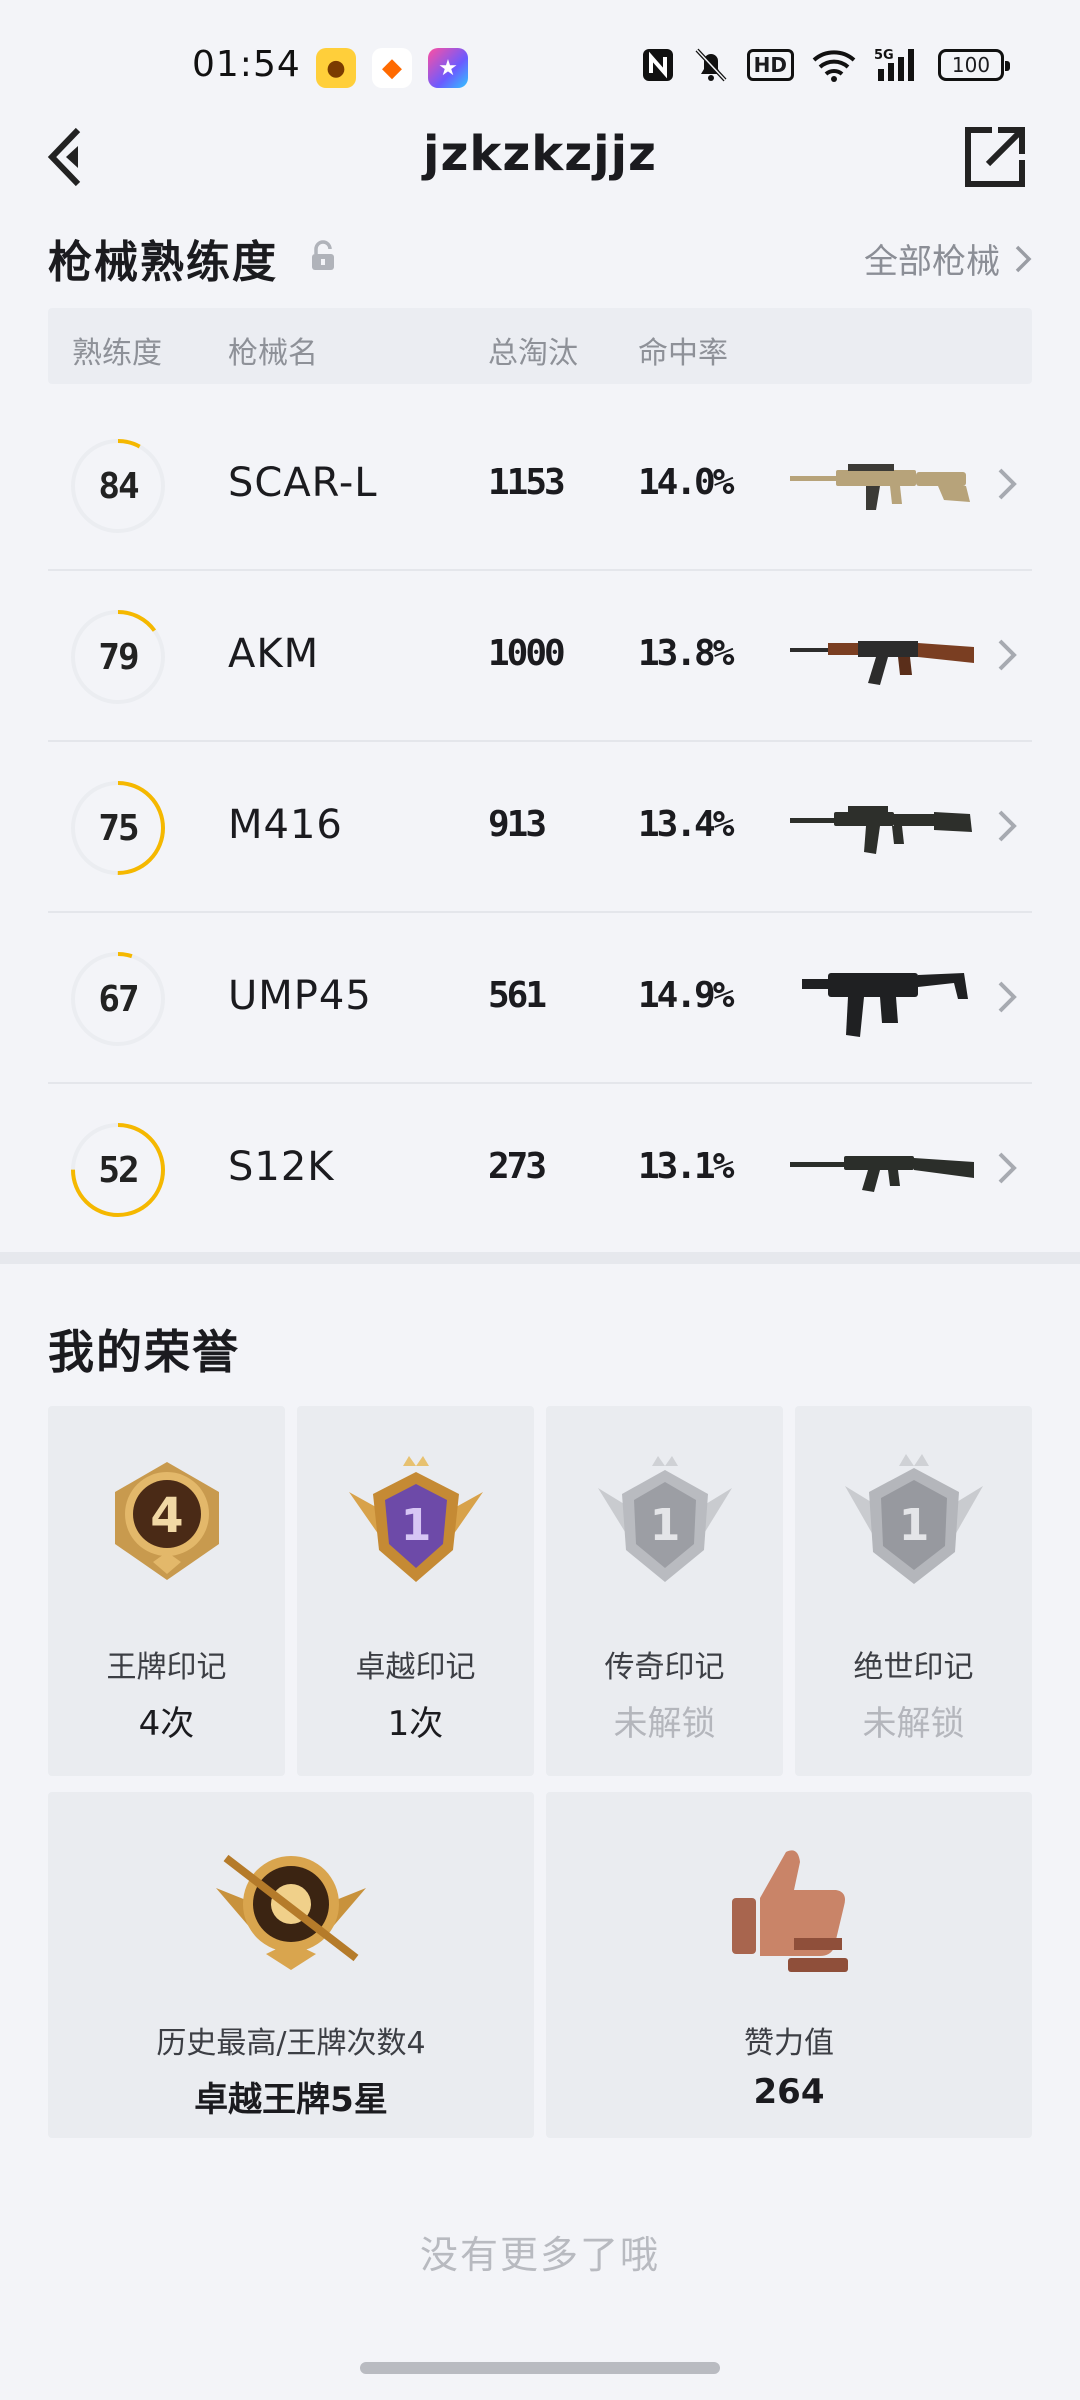 This screenshot has width=1080, height=2400. I want to click on section-divider, so click(540, 1258).